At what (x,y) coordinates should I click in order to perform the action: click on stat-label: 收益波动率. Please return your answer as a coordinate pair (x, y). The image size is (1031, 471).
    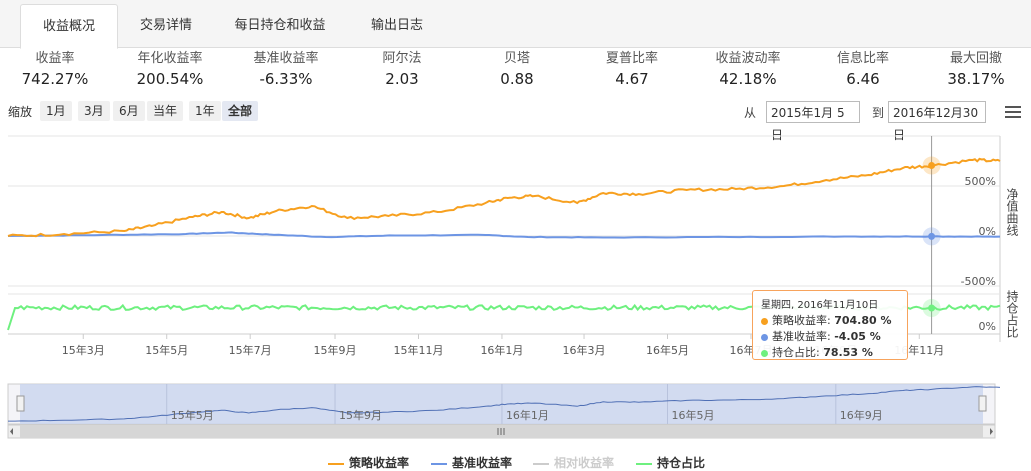
    Looking at the image, I should click on (748, 58).